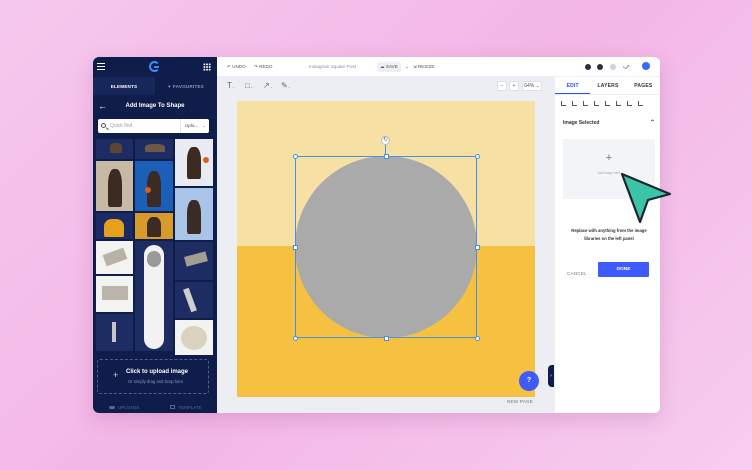 The width and height of the screenshot is (752, 470). I want to click on tab-uploads: UPLOADS, so click(124, 407).